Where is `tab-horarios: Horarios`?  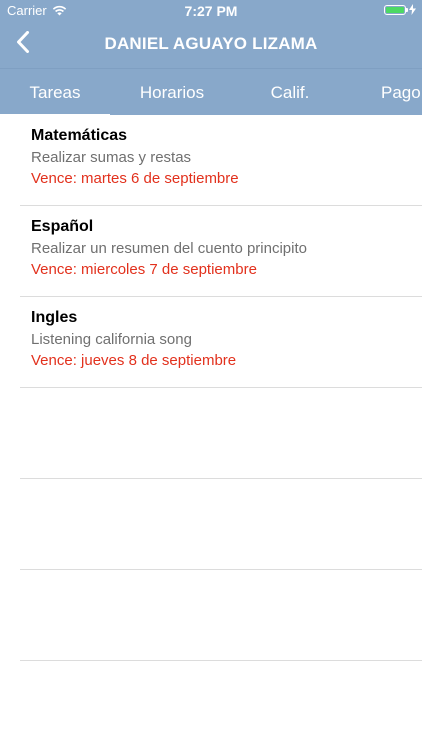
tab-horarios: Horarios is located at coordinates (172, 92).